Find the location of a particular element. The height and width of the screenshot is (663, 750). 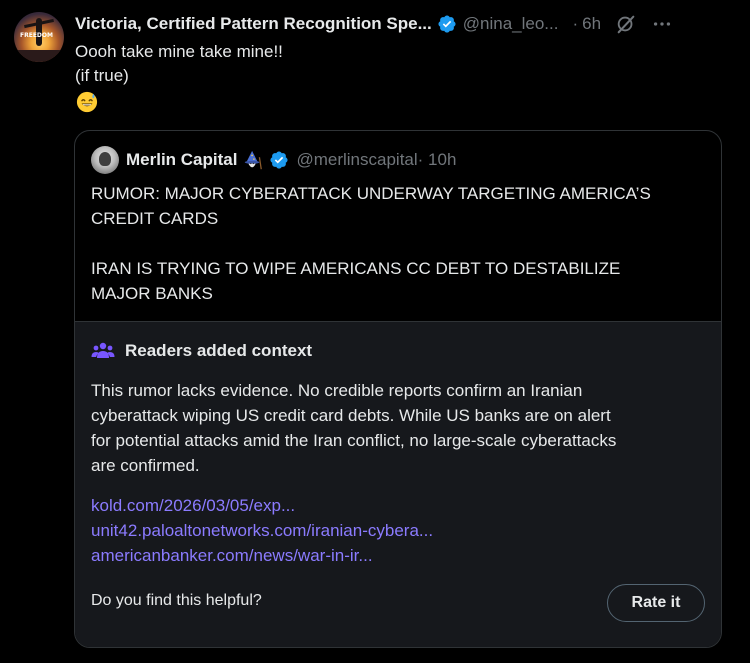

tweet-line: (if true) is located at coordinates (102, 75).